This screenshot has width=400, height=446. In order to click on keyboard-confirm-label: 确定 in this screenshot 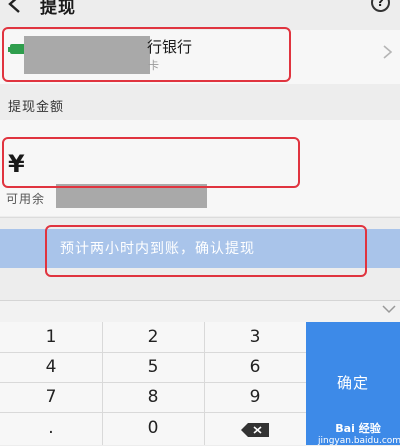, I will do `click(352, 383)`.